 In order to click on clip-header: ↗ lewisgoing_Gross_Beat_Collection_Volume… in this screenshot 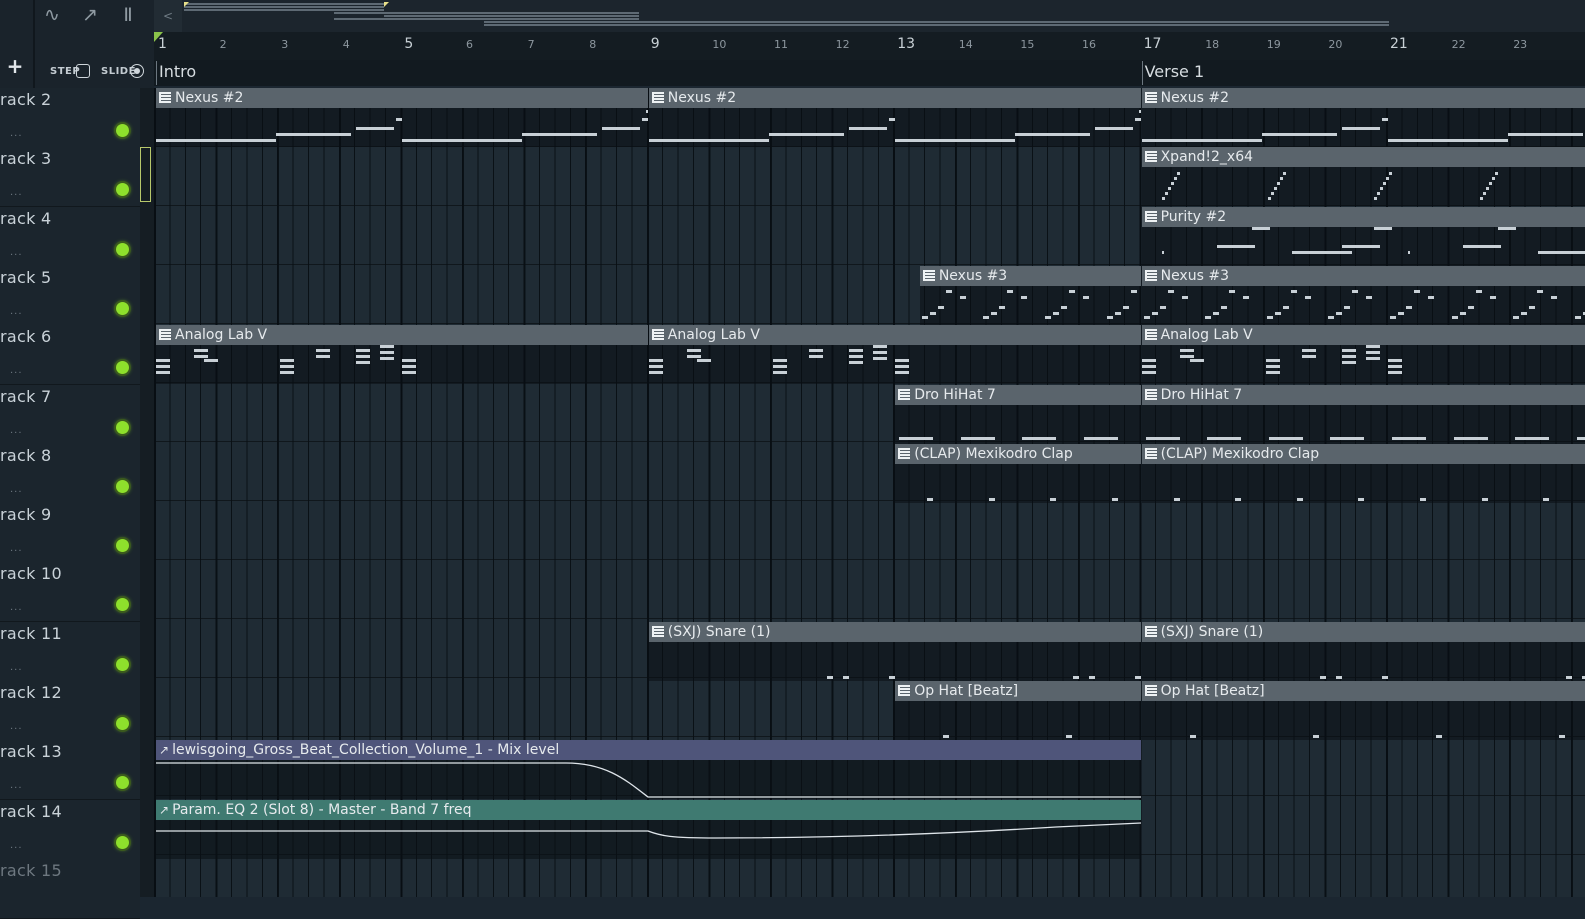, I will do `click(648, 750)`.